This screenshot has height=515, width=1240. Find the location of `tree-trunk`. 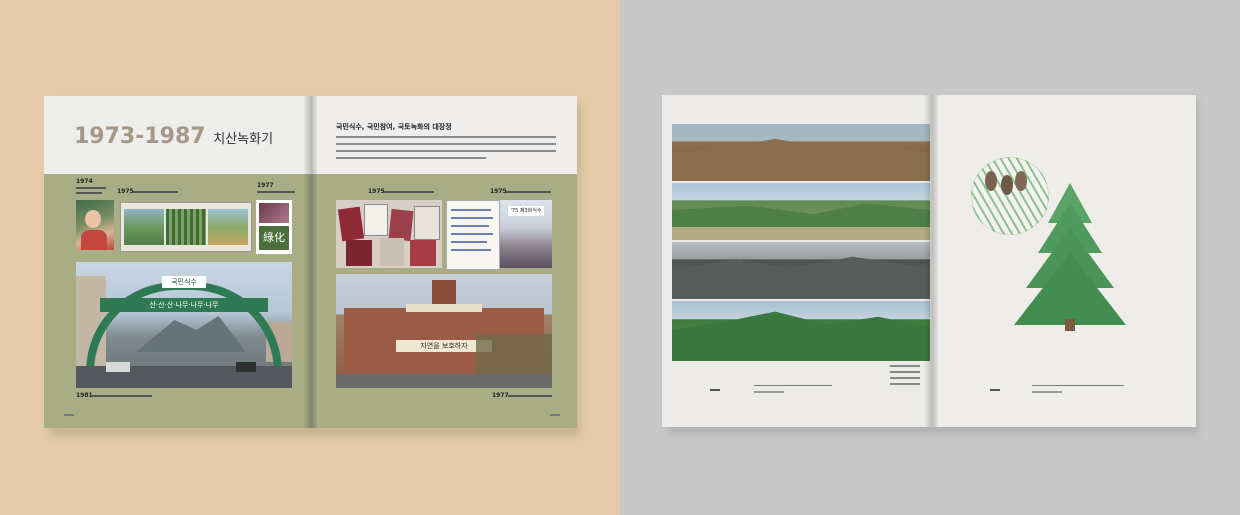

tree-trunk is located at coordinates (1070, 325).